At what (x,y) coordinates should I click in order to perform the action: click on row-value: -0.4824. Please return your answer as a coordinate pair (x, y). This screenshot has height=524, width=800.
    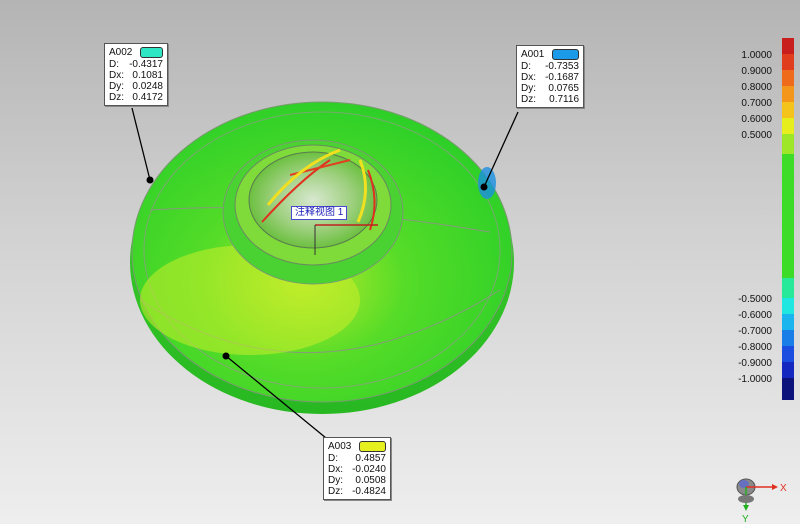
    Looking at the image, I should click on (369, 491).